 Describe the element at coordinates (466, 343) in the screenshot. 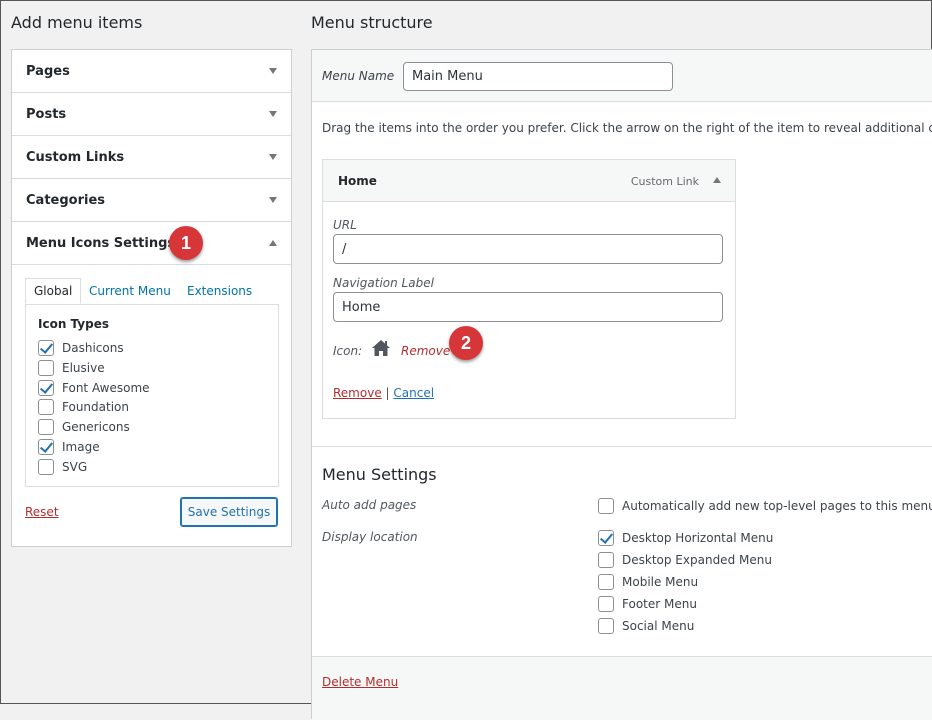

I see `step-badge-2: 2` at that location.